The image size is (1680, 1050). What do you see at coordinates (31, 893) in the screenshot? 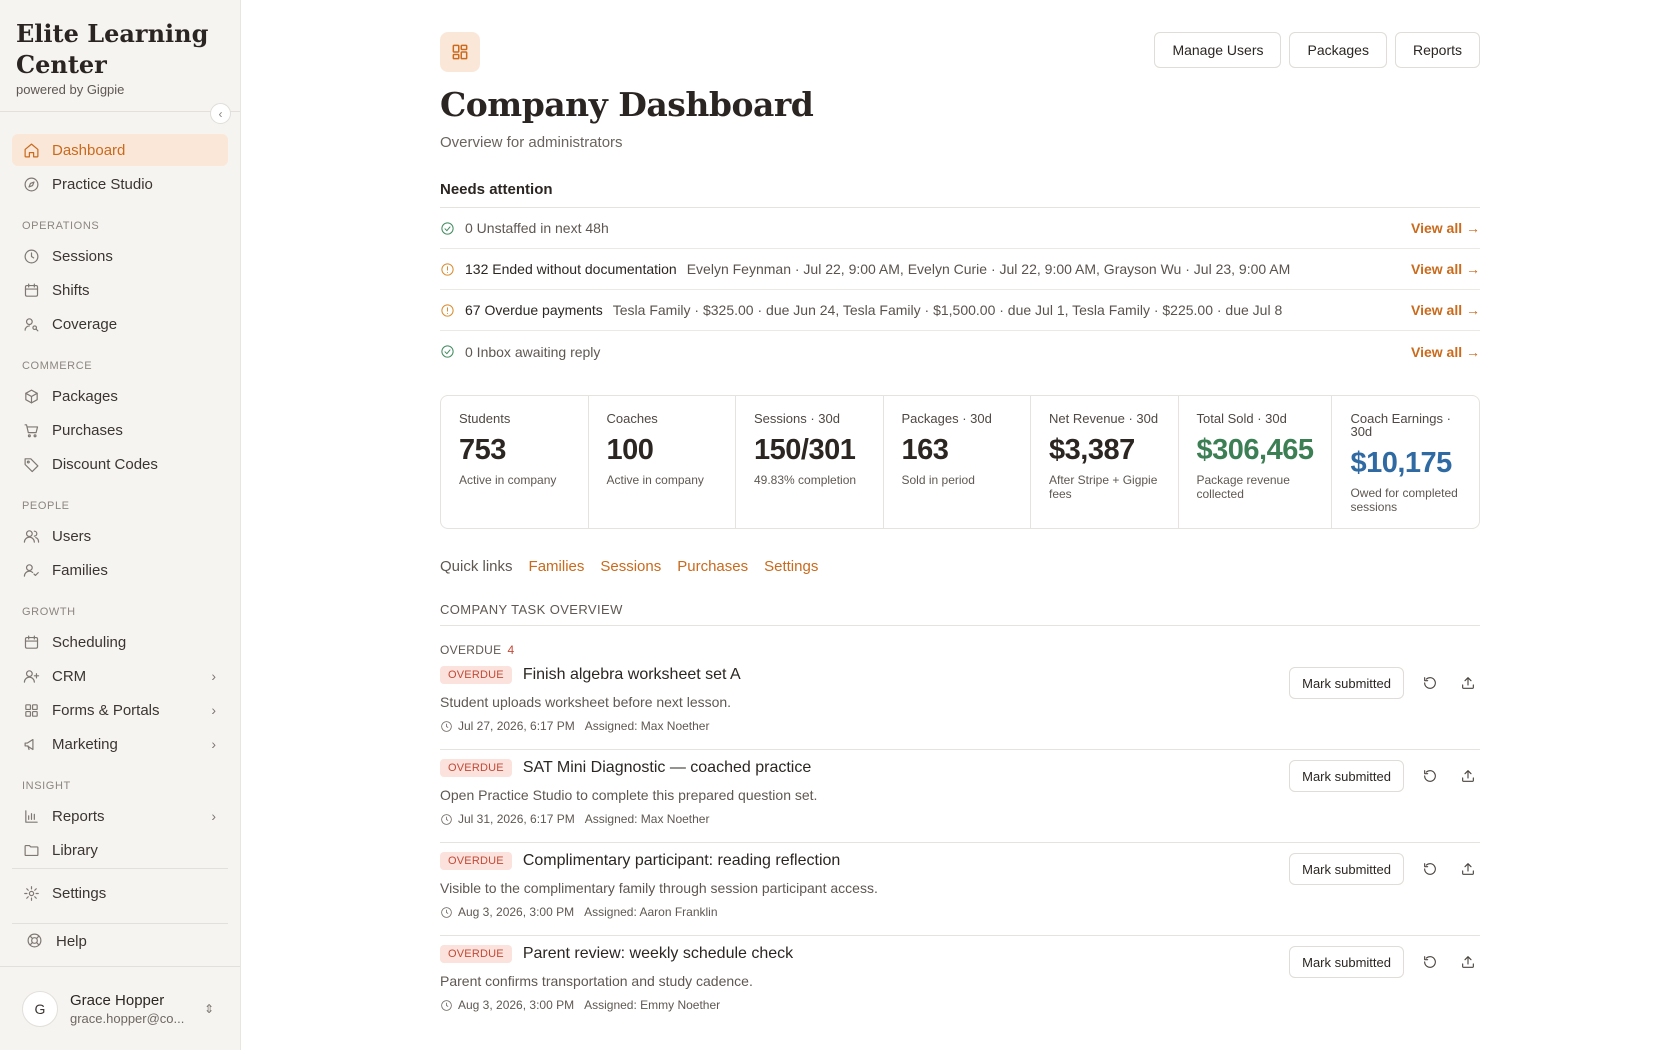
I see `gear-icon` at bounding box center [31, 893].